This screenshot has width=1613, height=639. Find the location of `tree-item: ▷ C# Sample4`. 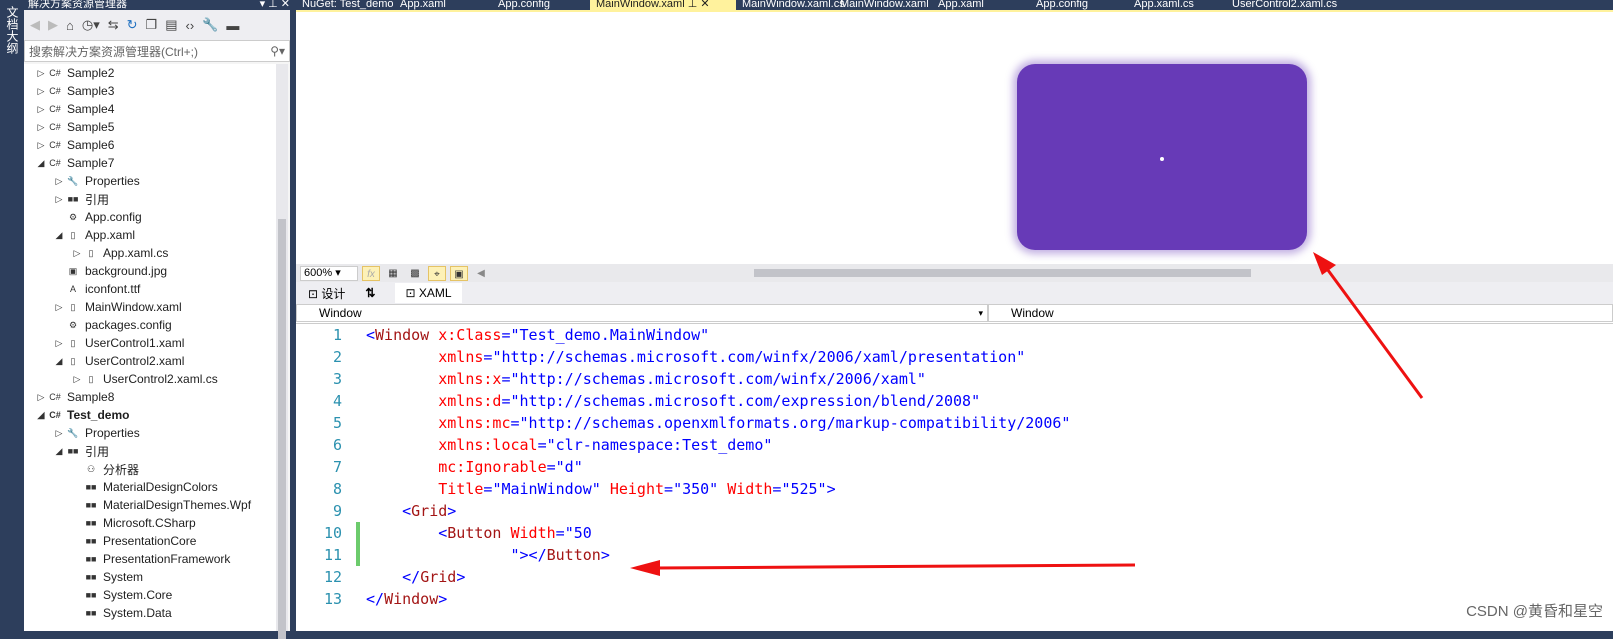

tree-item: ▷ C# Sample4 is located at coordinates (150, 109).